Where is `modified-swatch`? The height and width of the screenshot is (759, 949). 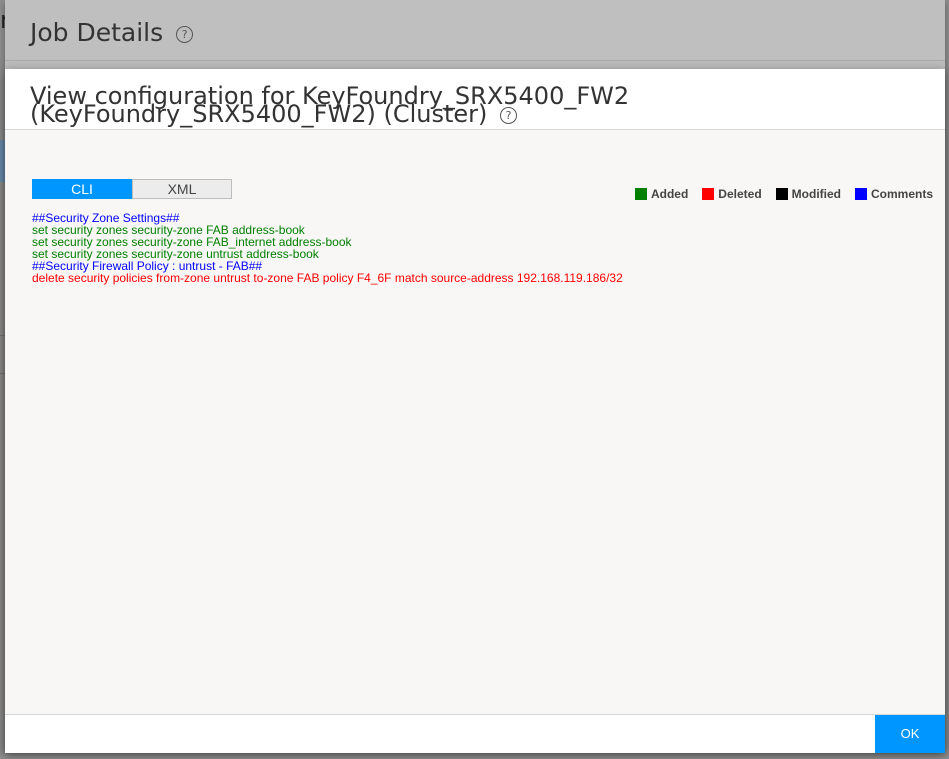 modified-swatch is located at coordinates (781, 194).